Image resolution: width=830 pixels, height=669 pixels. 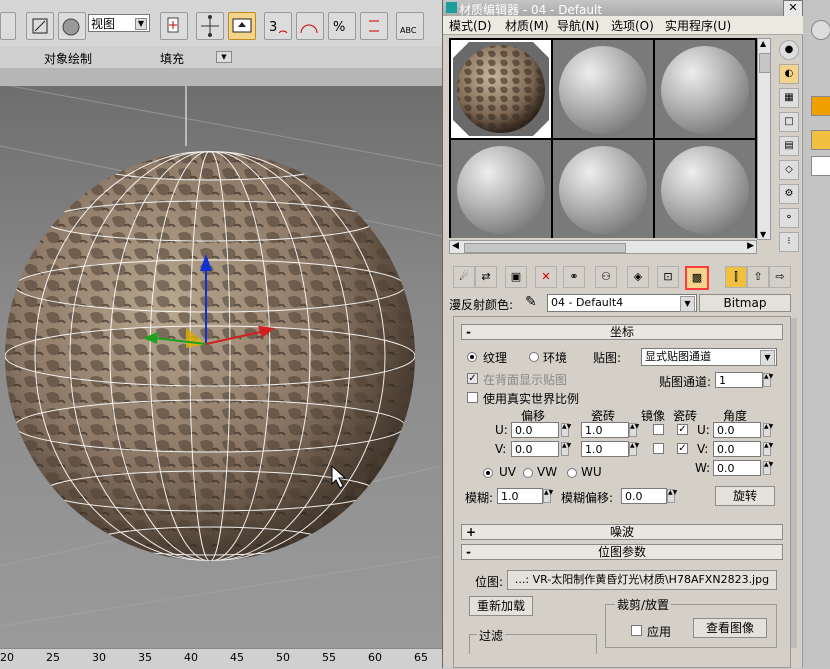 I want to click on video-color-check-icon: ▤, so click(x=789, y=146).